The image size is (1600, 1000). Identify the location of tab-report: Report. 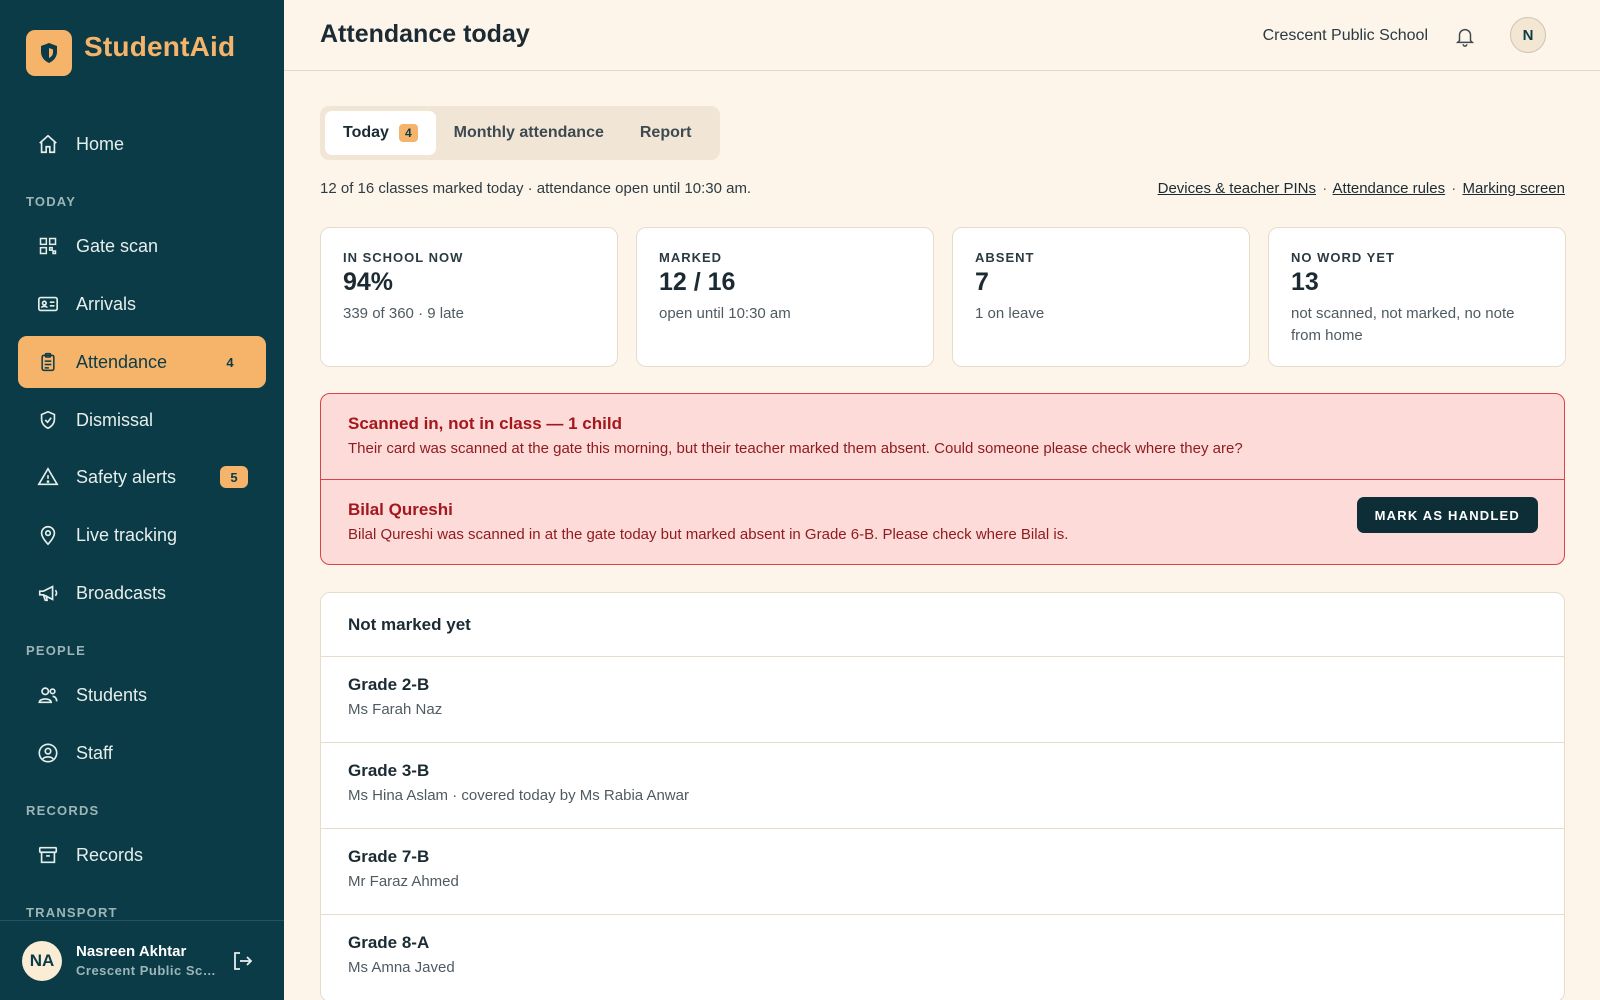
(666, 133).